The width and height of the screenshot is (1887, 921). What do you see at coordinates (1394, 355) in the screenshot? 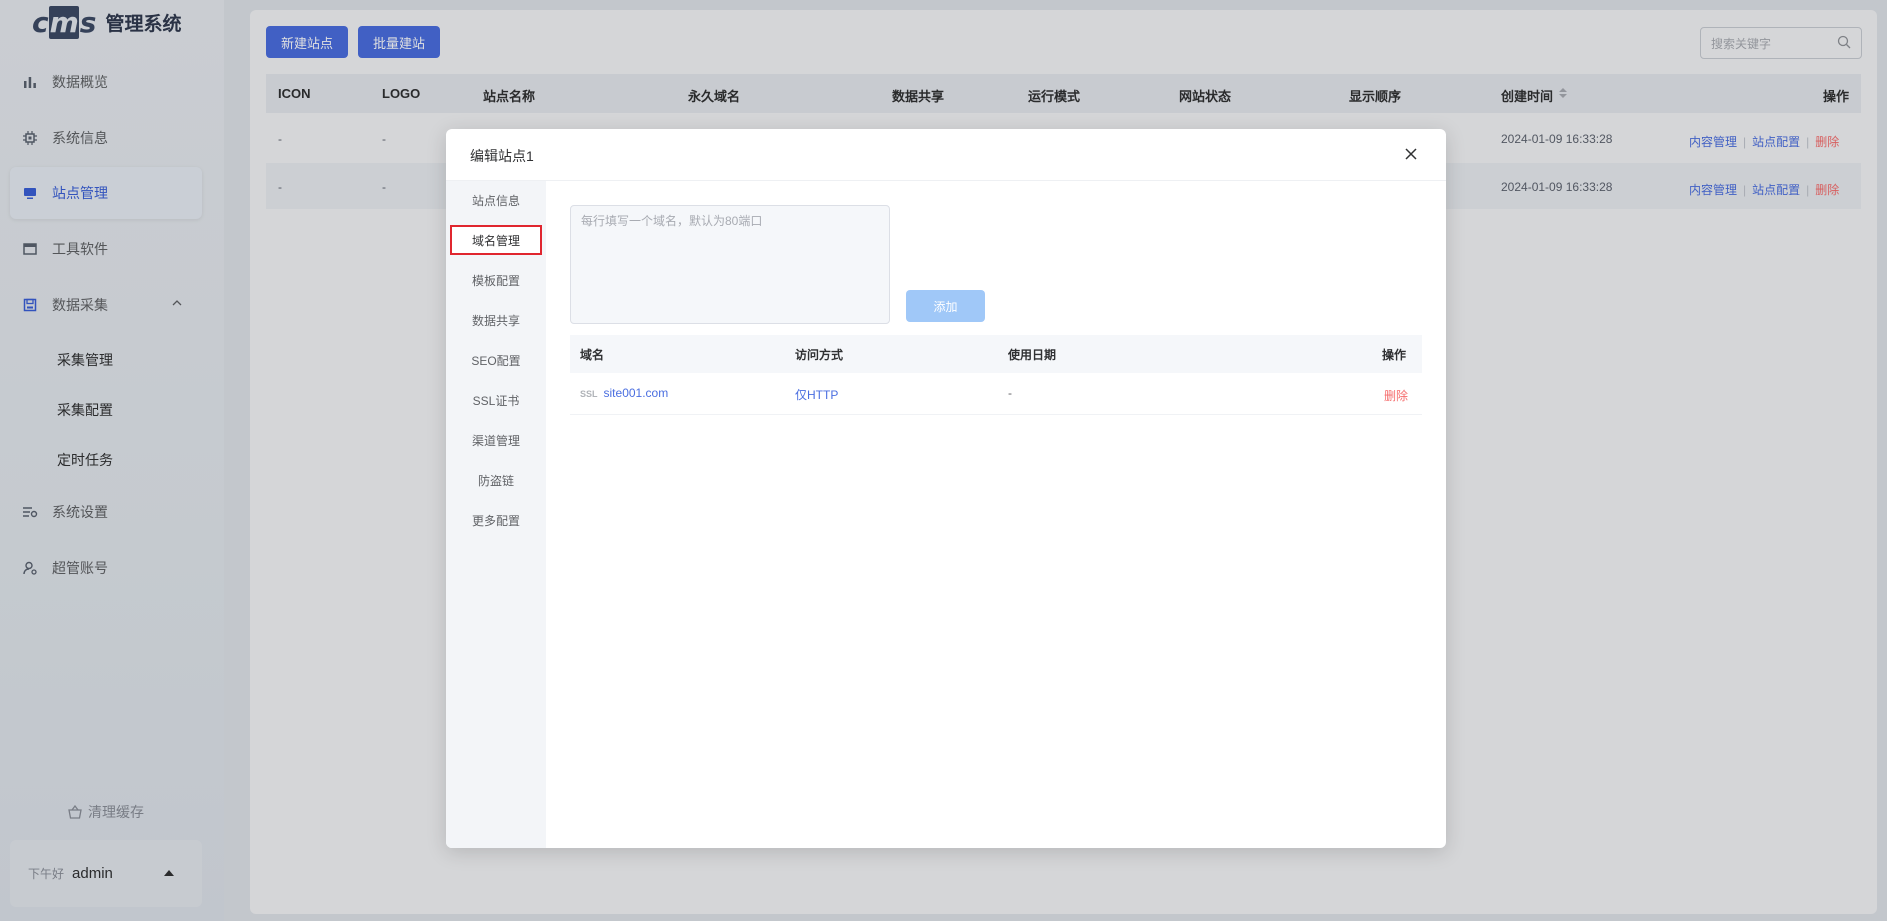
I see `column-header: 操作` at bounding box center [1394, 355].